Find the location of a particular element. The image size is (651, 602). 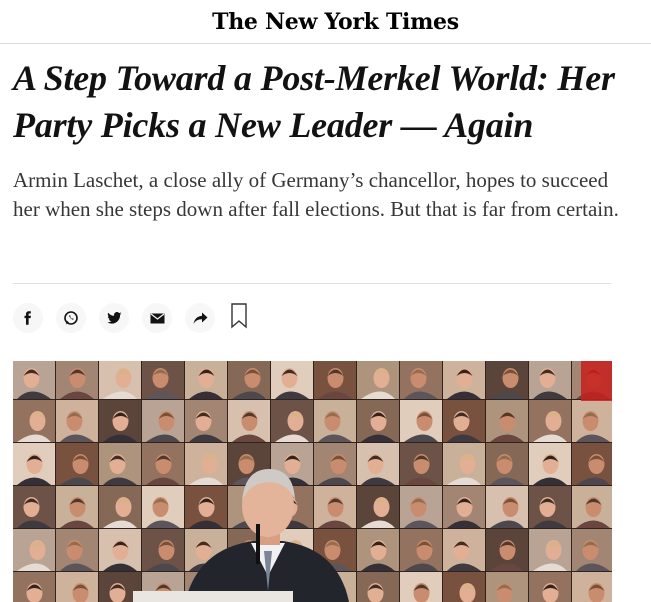

save-bookmark-button is located at coordinates (239, 318).